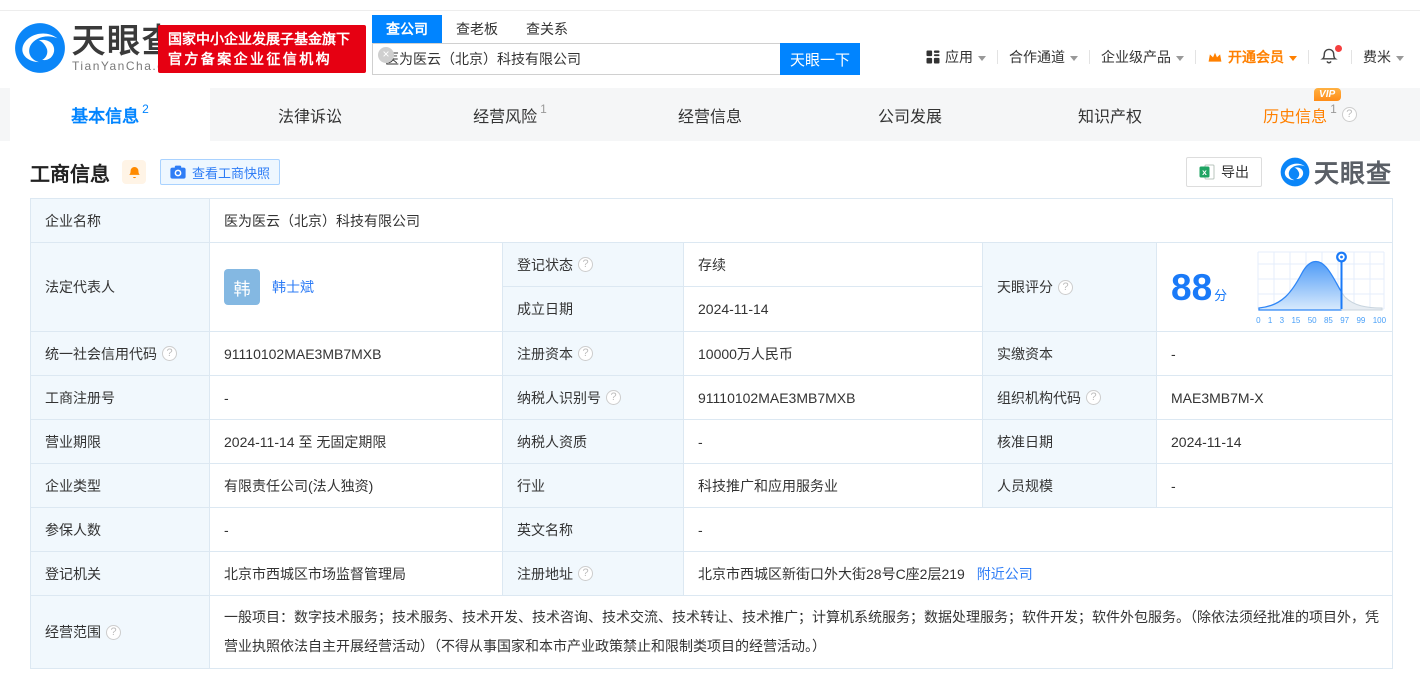 This screenshot has width=1420, height=674. I want to click on legal-rep-avatar: 韩, so click(242, 287).